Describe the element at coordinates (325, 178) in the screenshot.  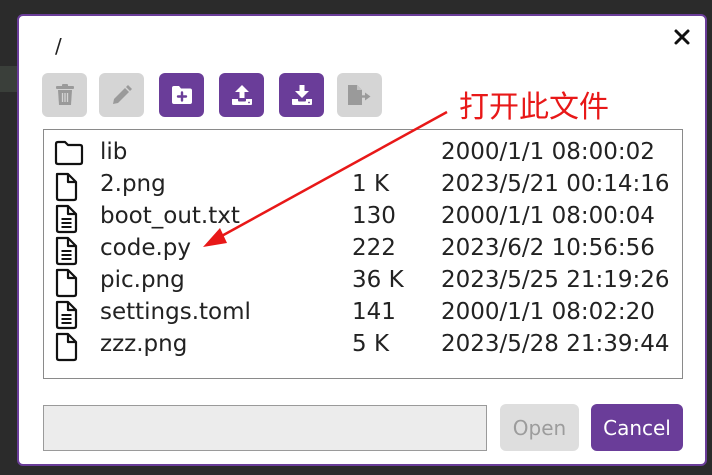
I see `annotation-arrow` at that location.